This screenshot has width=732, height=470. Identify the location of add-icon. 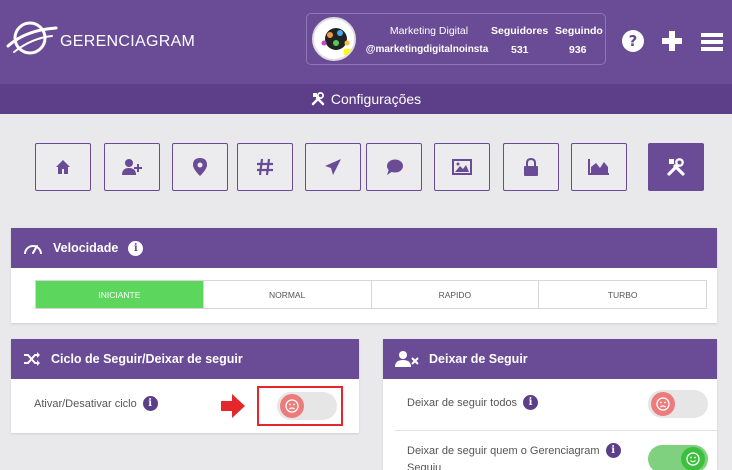
(672, 41).